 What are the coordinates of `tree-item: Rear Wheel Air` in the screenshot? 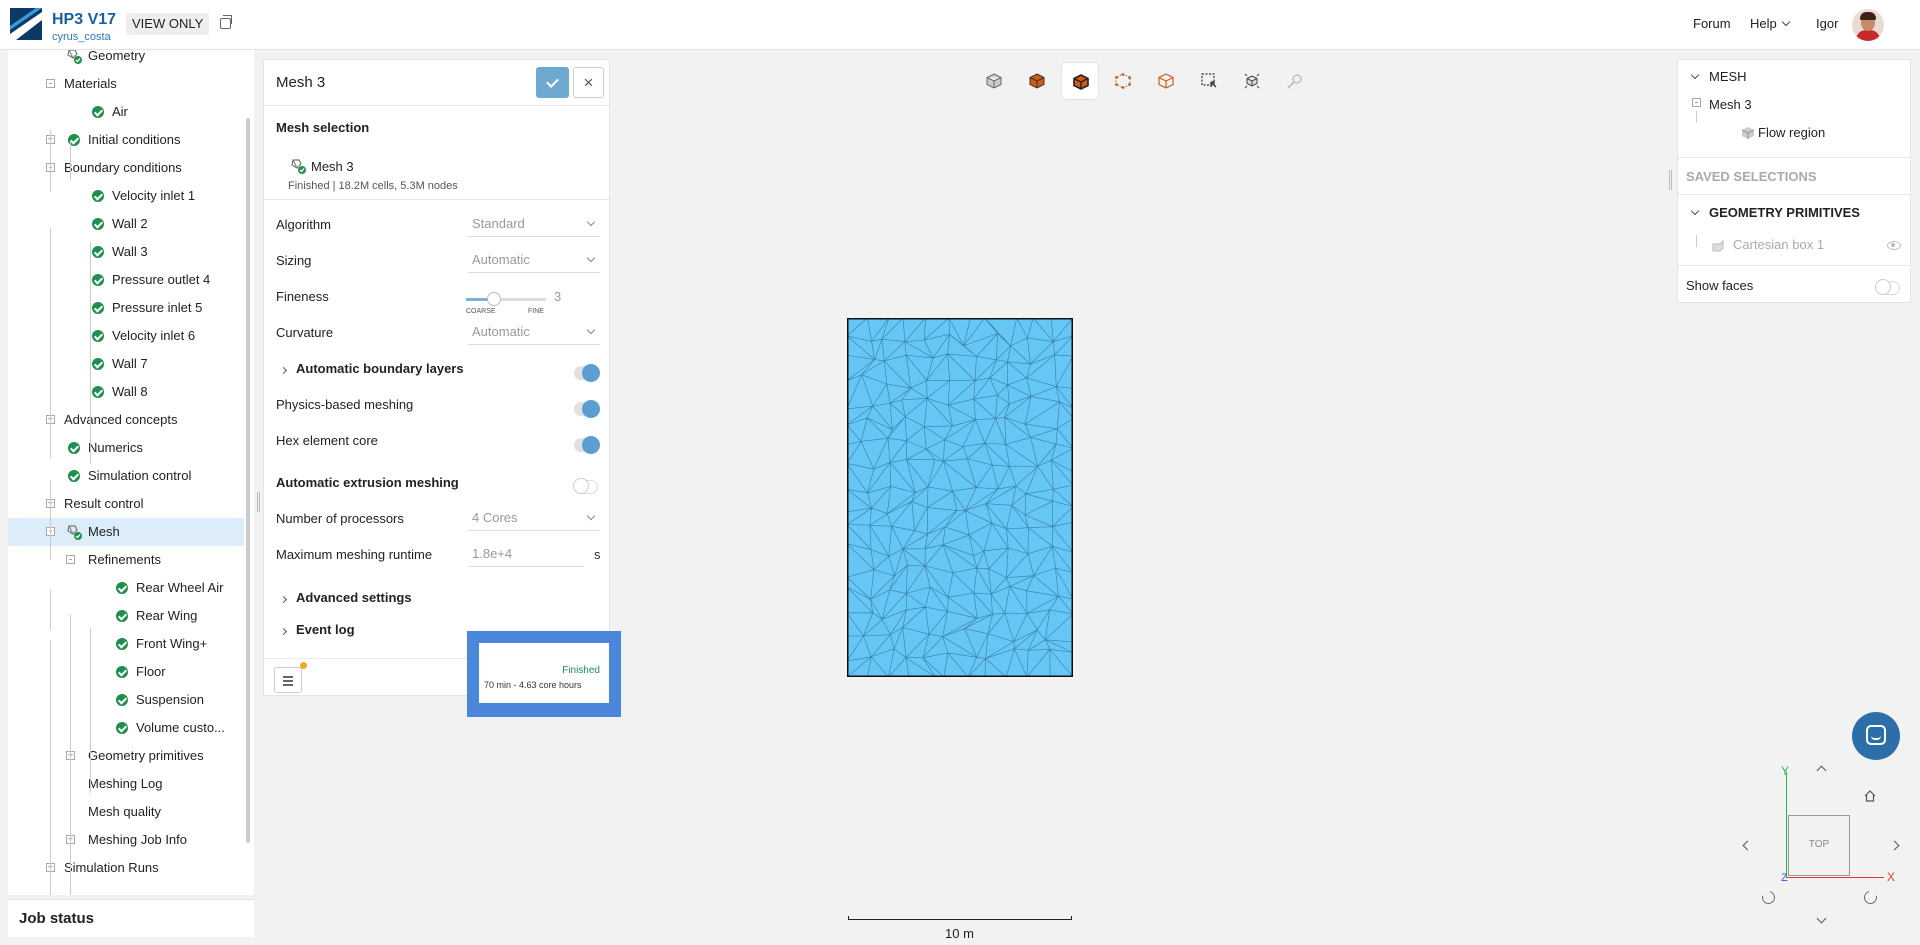 It's located at (126, 588).